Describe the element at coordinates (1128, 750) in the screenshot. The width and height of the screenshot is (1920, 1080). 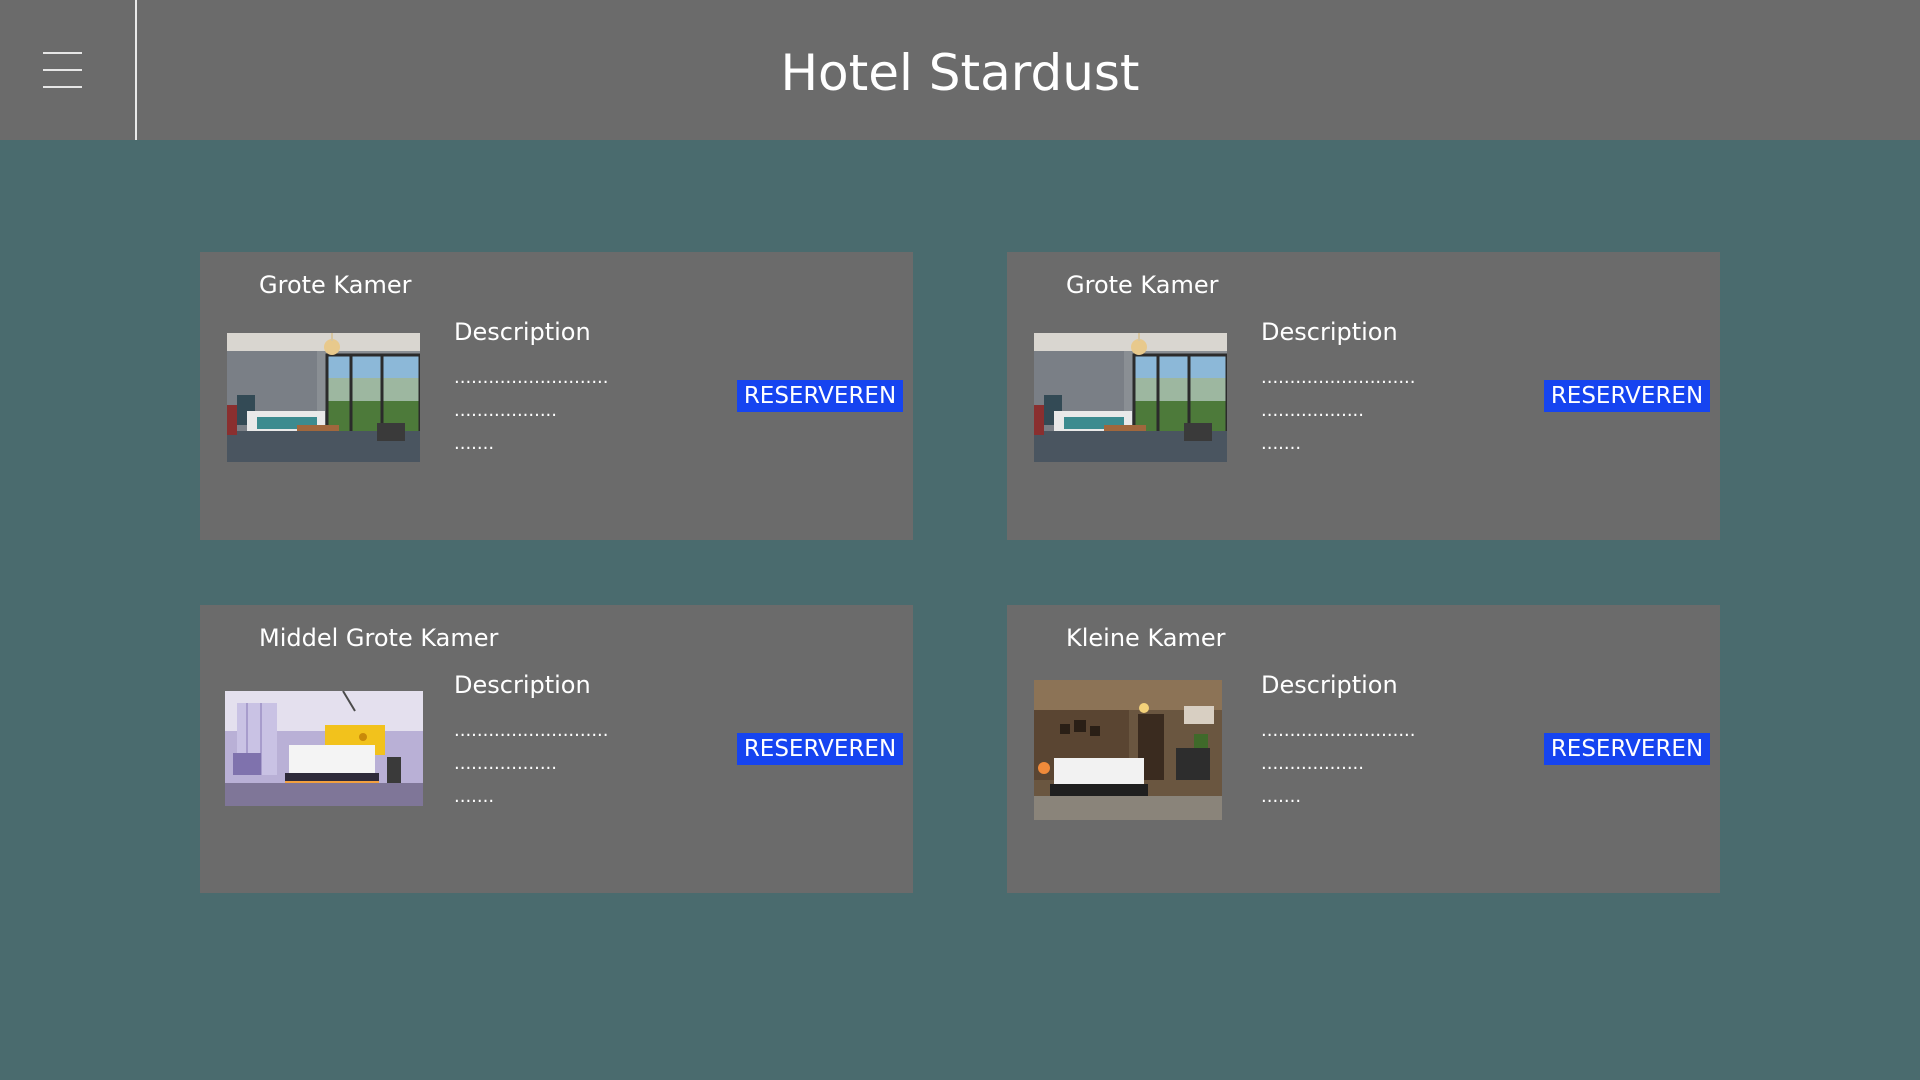
I see `dark-hotel-room-photo` at that location.